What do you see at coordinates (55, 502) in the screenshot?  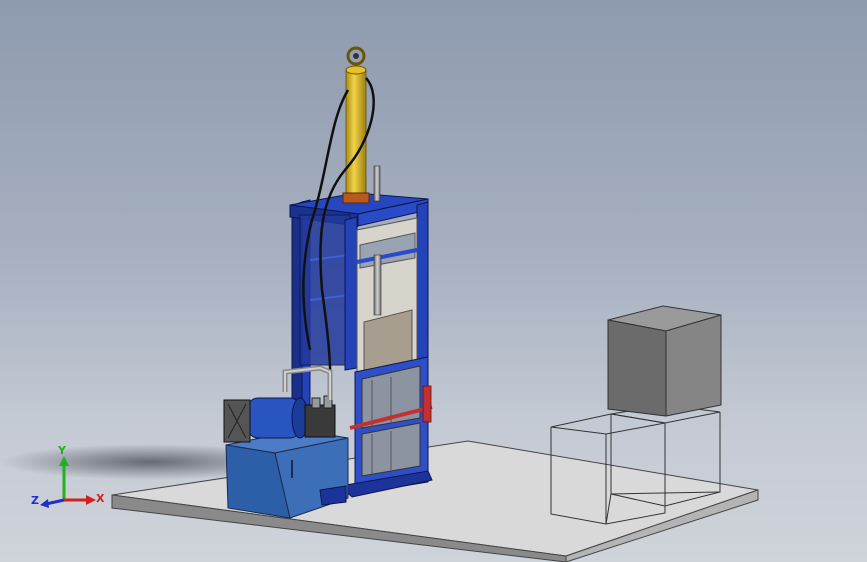 I see `triad-z-axis` at bounding box center [55, 502].